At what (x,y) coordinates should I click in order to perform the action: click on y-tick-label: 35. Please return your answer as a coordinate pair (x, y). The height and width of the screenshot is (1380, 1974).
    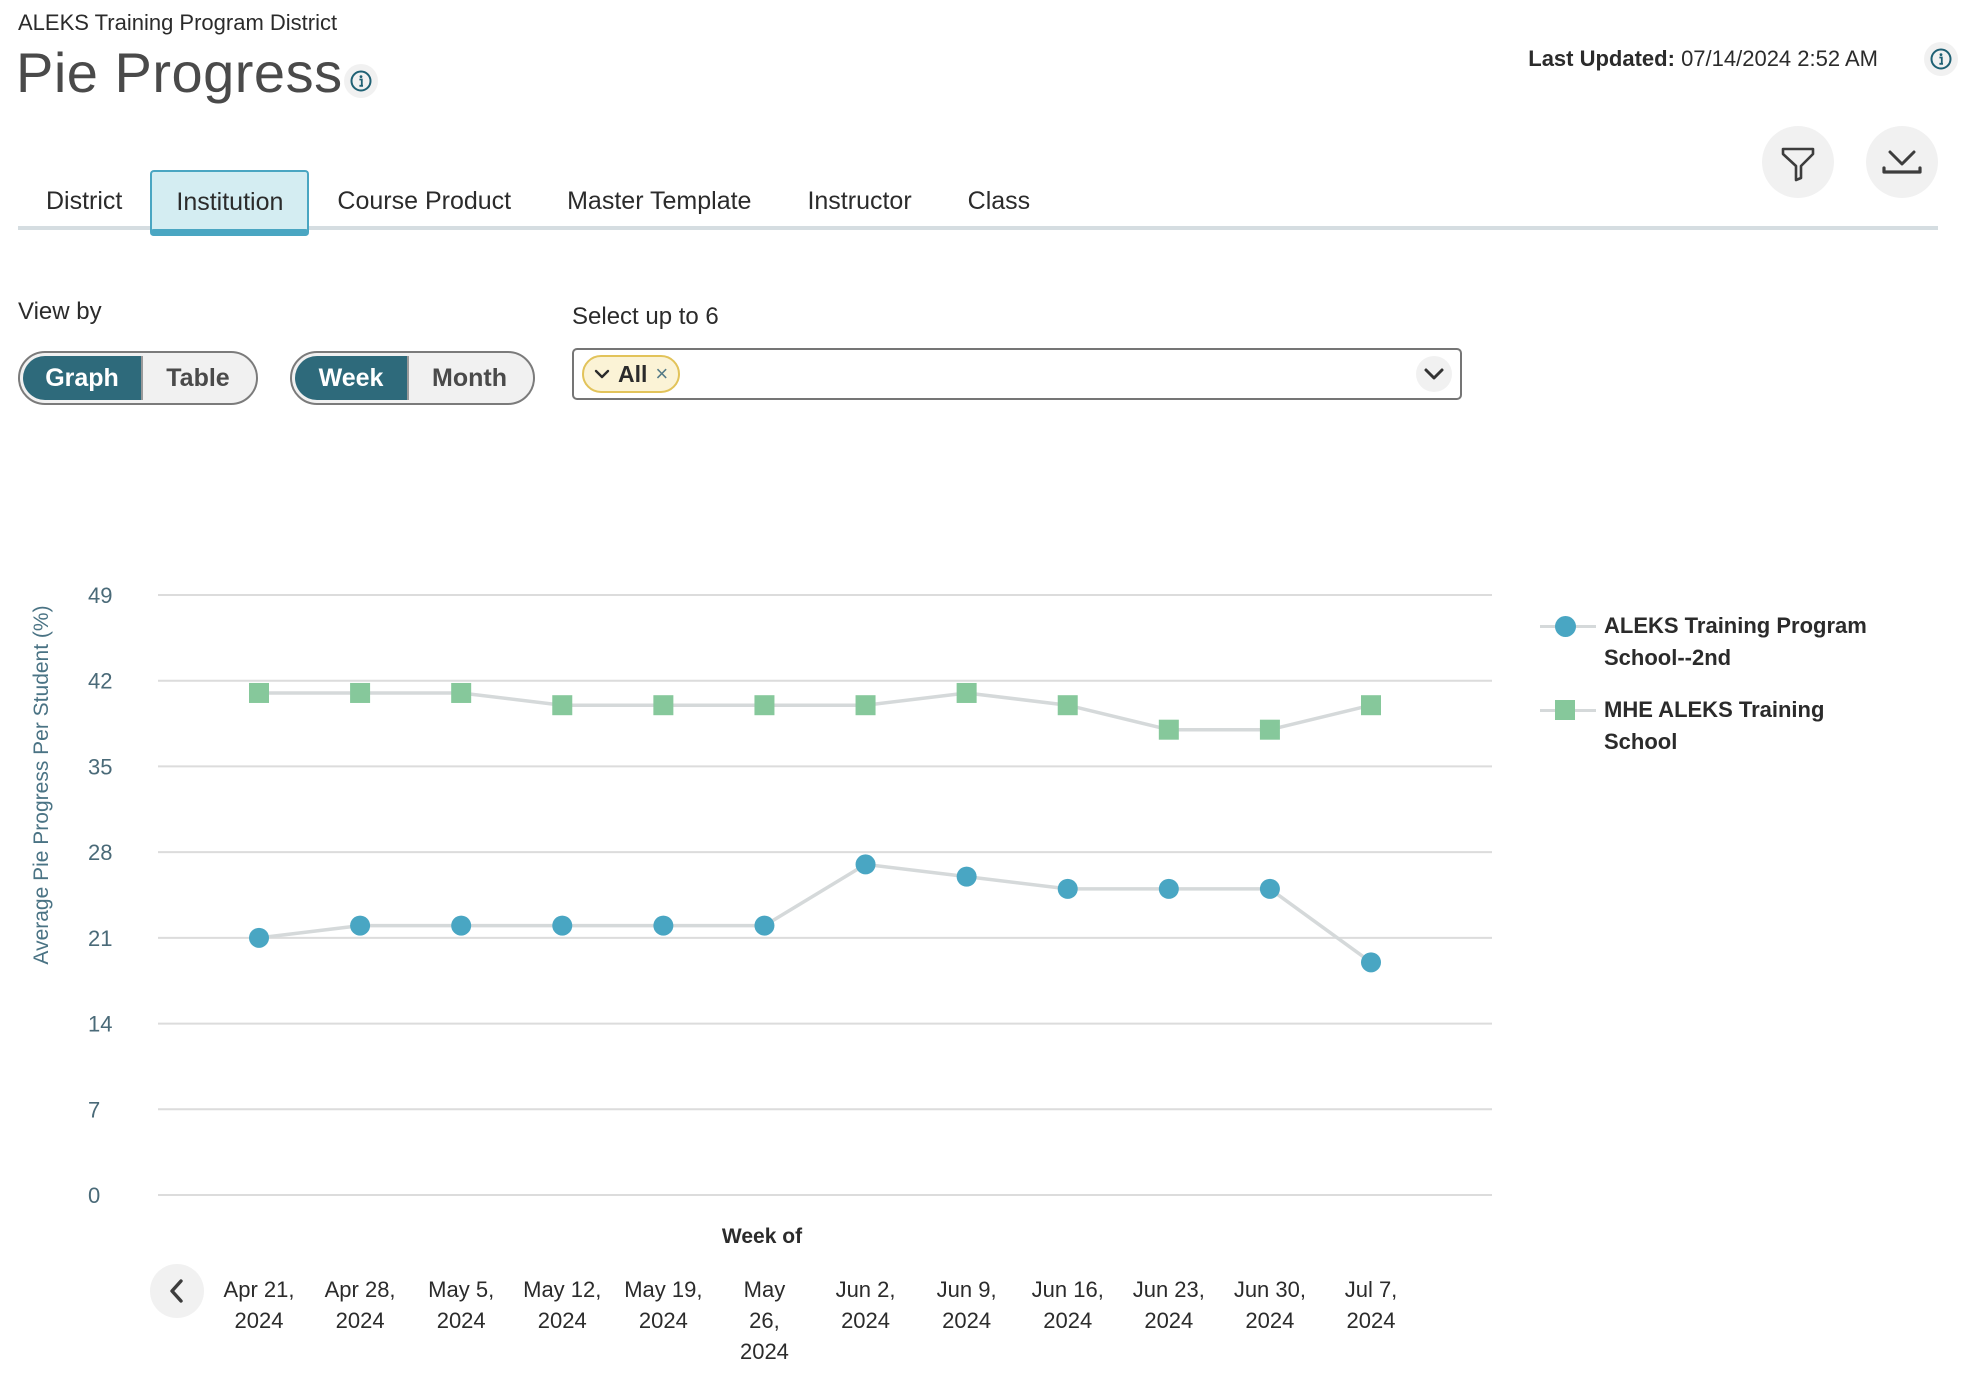
    Looking at the image, I should click on (100, 766).